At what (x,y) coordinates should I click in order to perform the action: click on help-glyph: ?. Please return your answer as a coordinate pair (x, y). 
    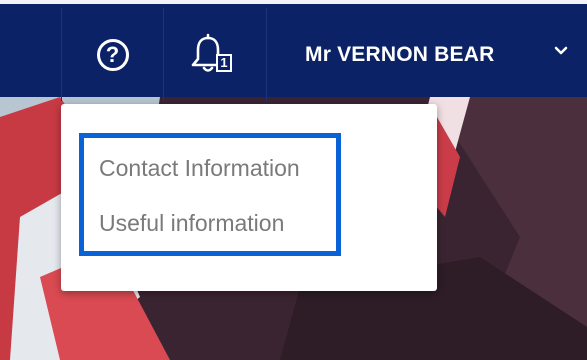
    Looking at the image, I should click on (112, 54).